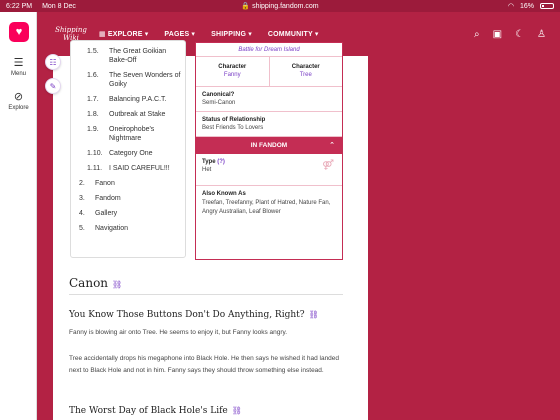 Image resolution: width=560 pixels, height=420 pixels. I want to click on lock-icon: 🔒, so click(246, 6).